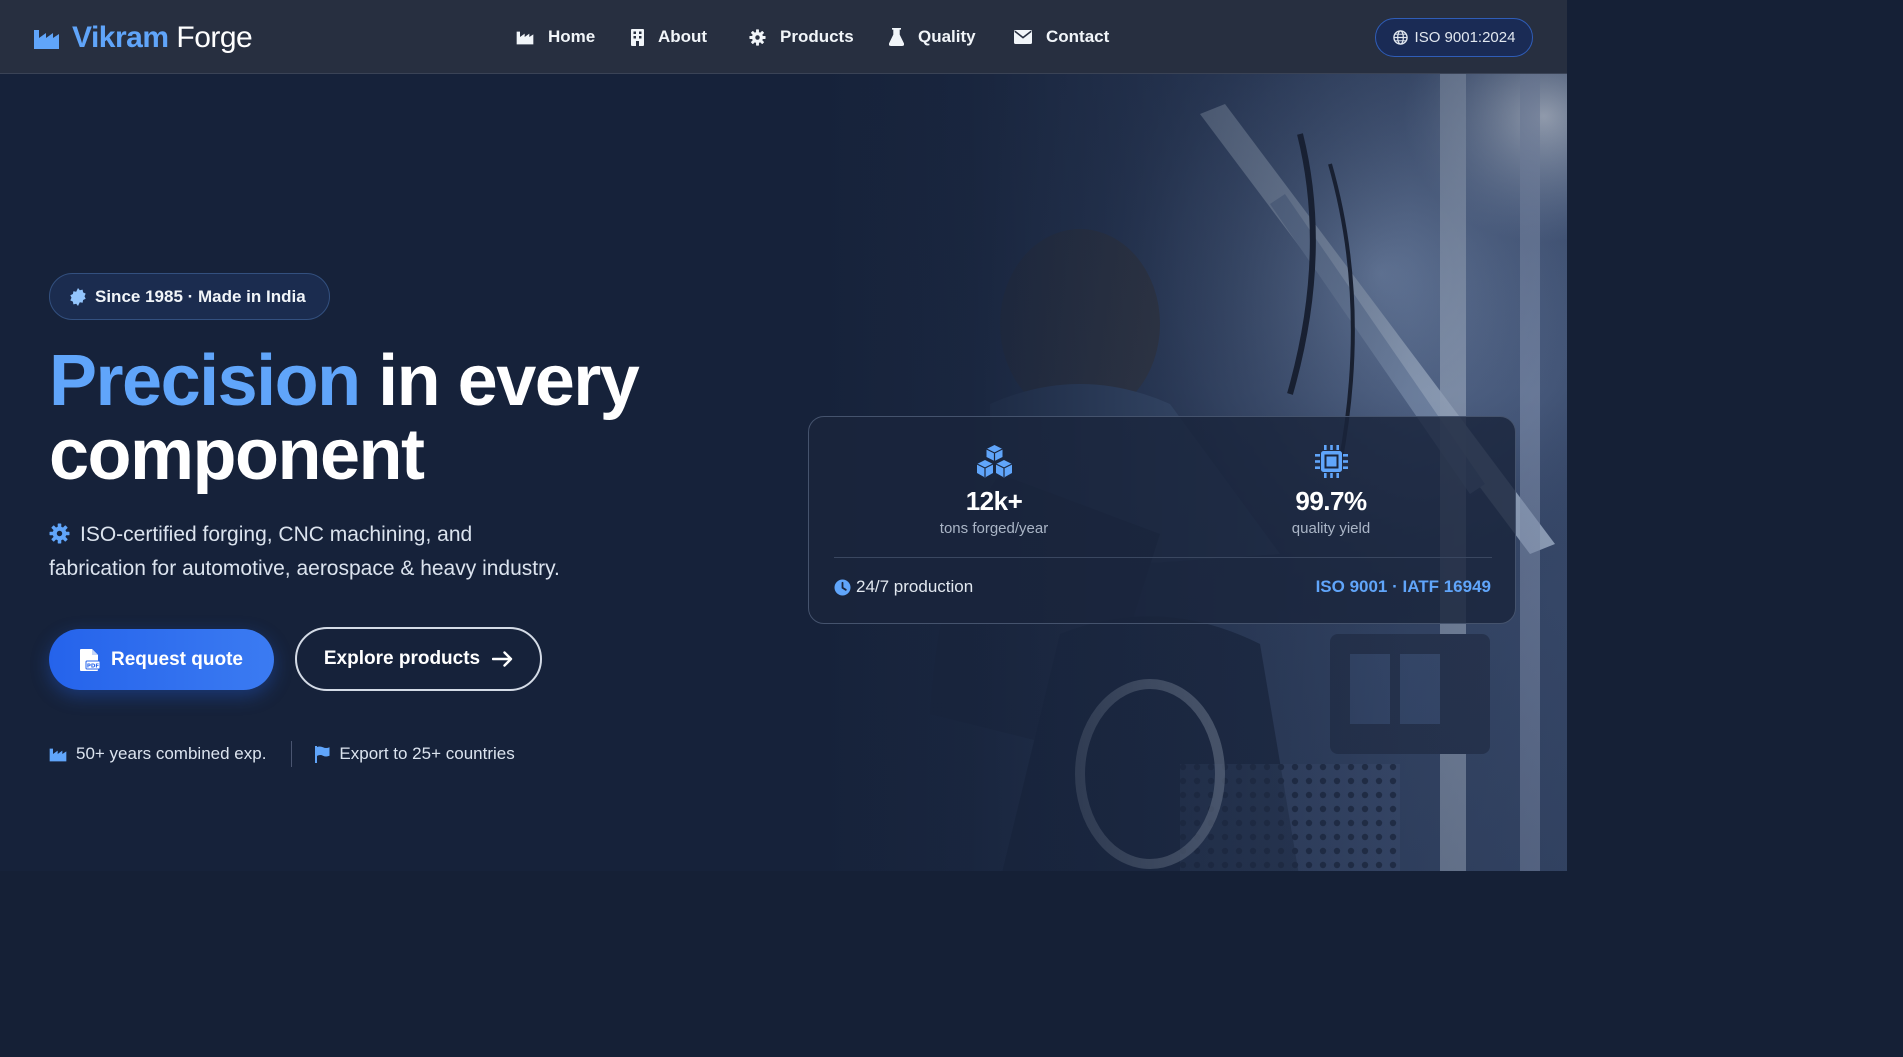 The image size is (1903, 1057). I want to click on request-quote-label: Request quote, so click(177, 659).